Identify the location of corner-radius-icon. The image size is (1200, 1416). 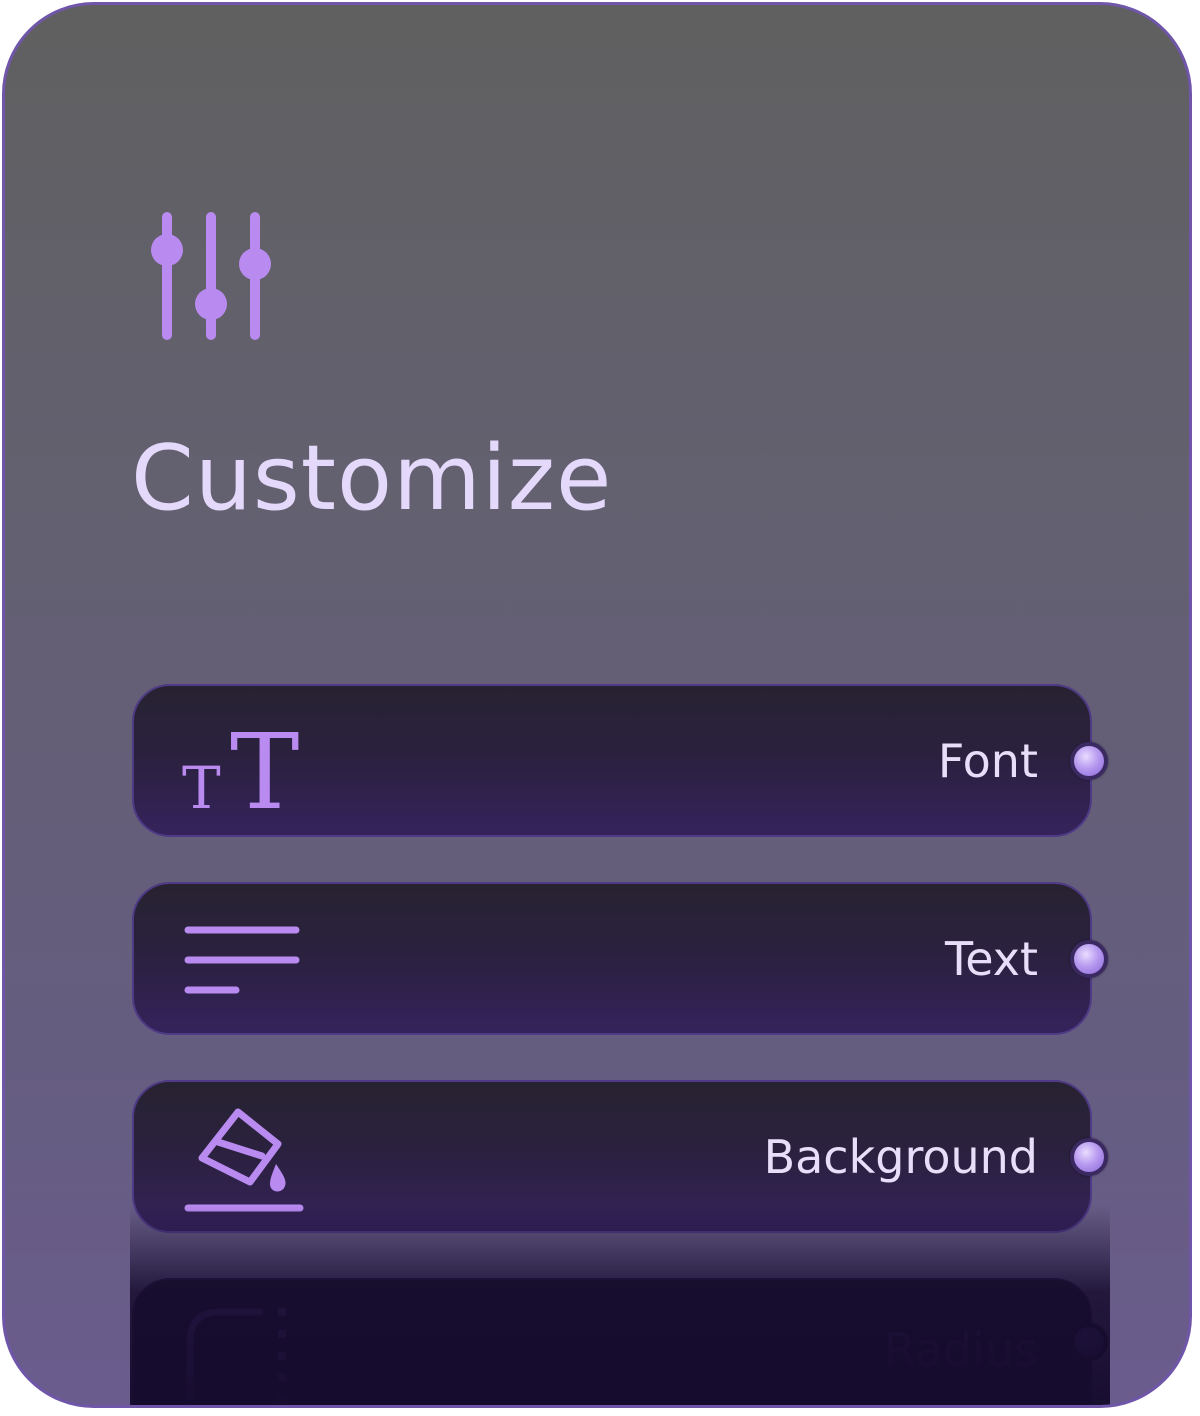
(236, 1356).